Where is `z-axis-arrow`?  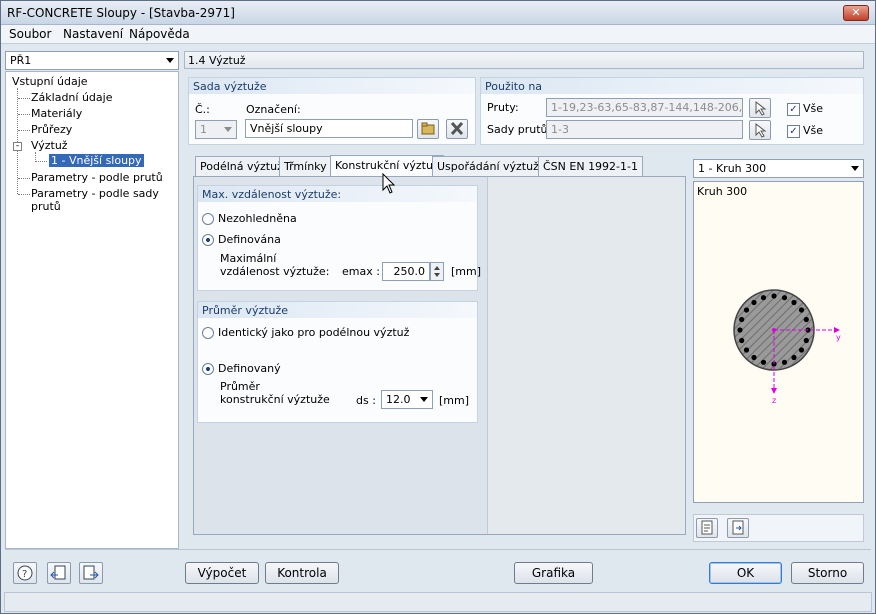 z-axis-arrow is located at coordinates (774, 391).